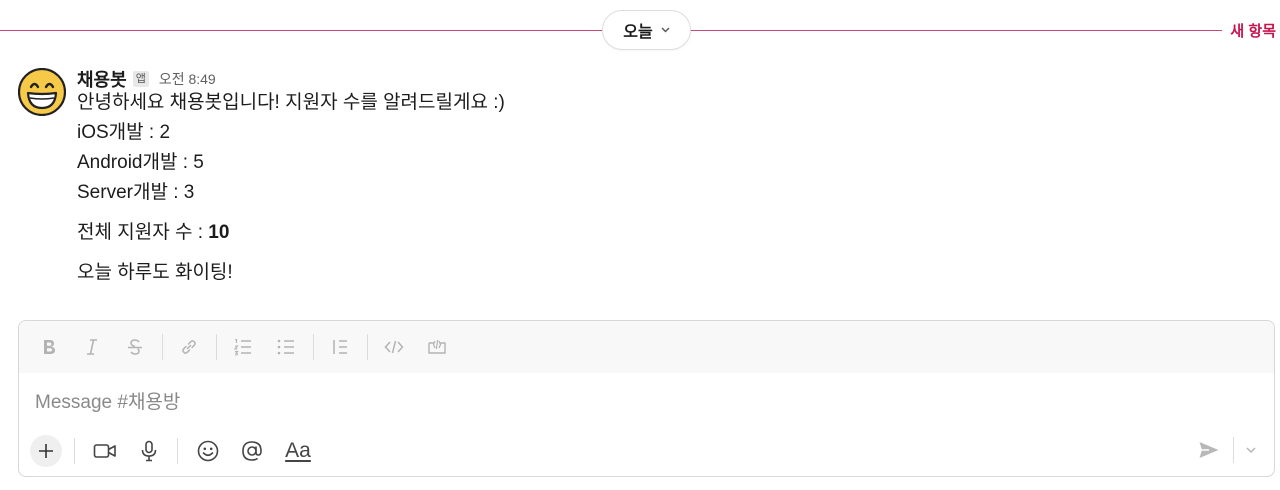 This screenshot has width=1280, height=490. I want to click on new-messages-divider: 오늘 새 항목, so click(640, 30).